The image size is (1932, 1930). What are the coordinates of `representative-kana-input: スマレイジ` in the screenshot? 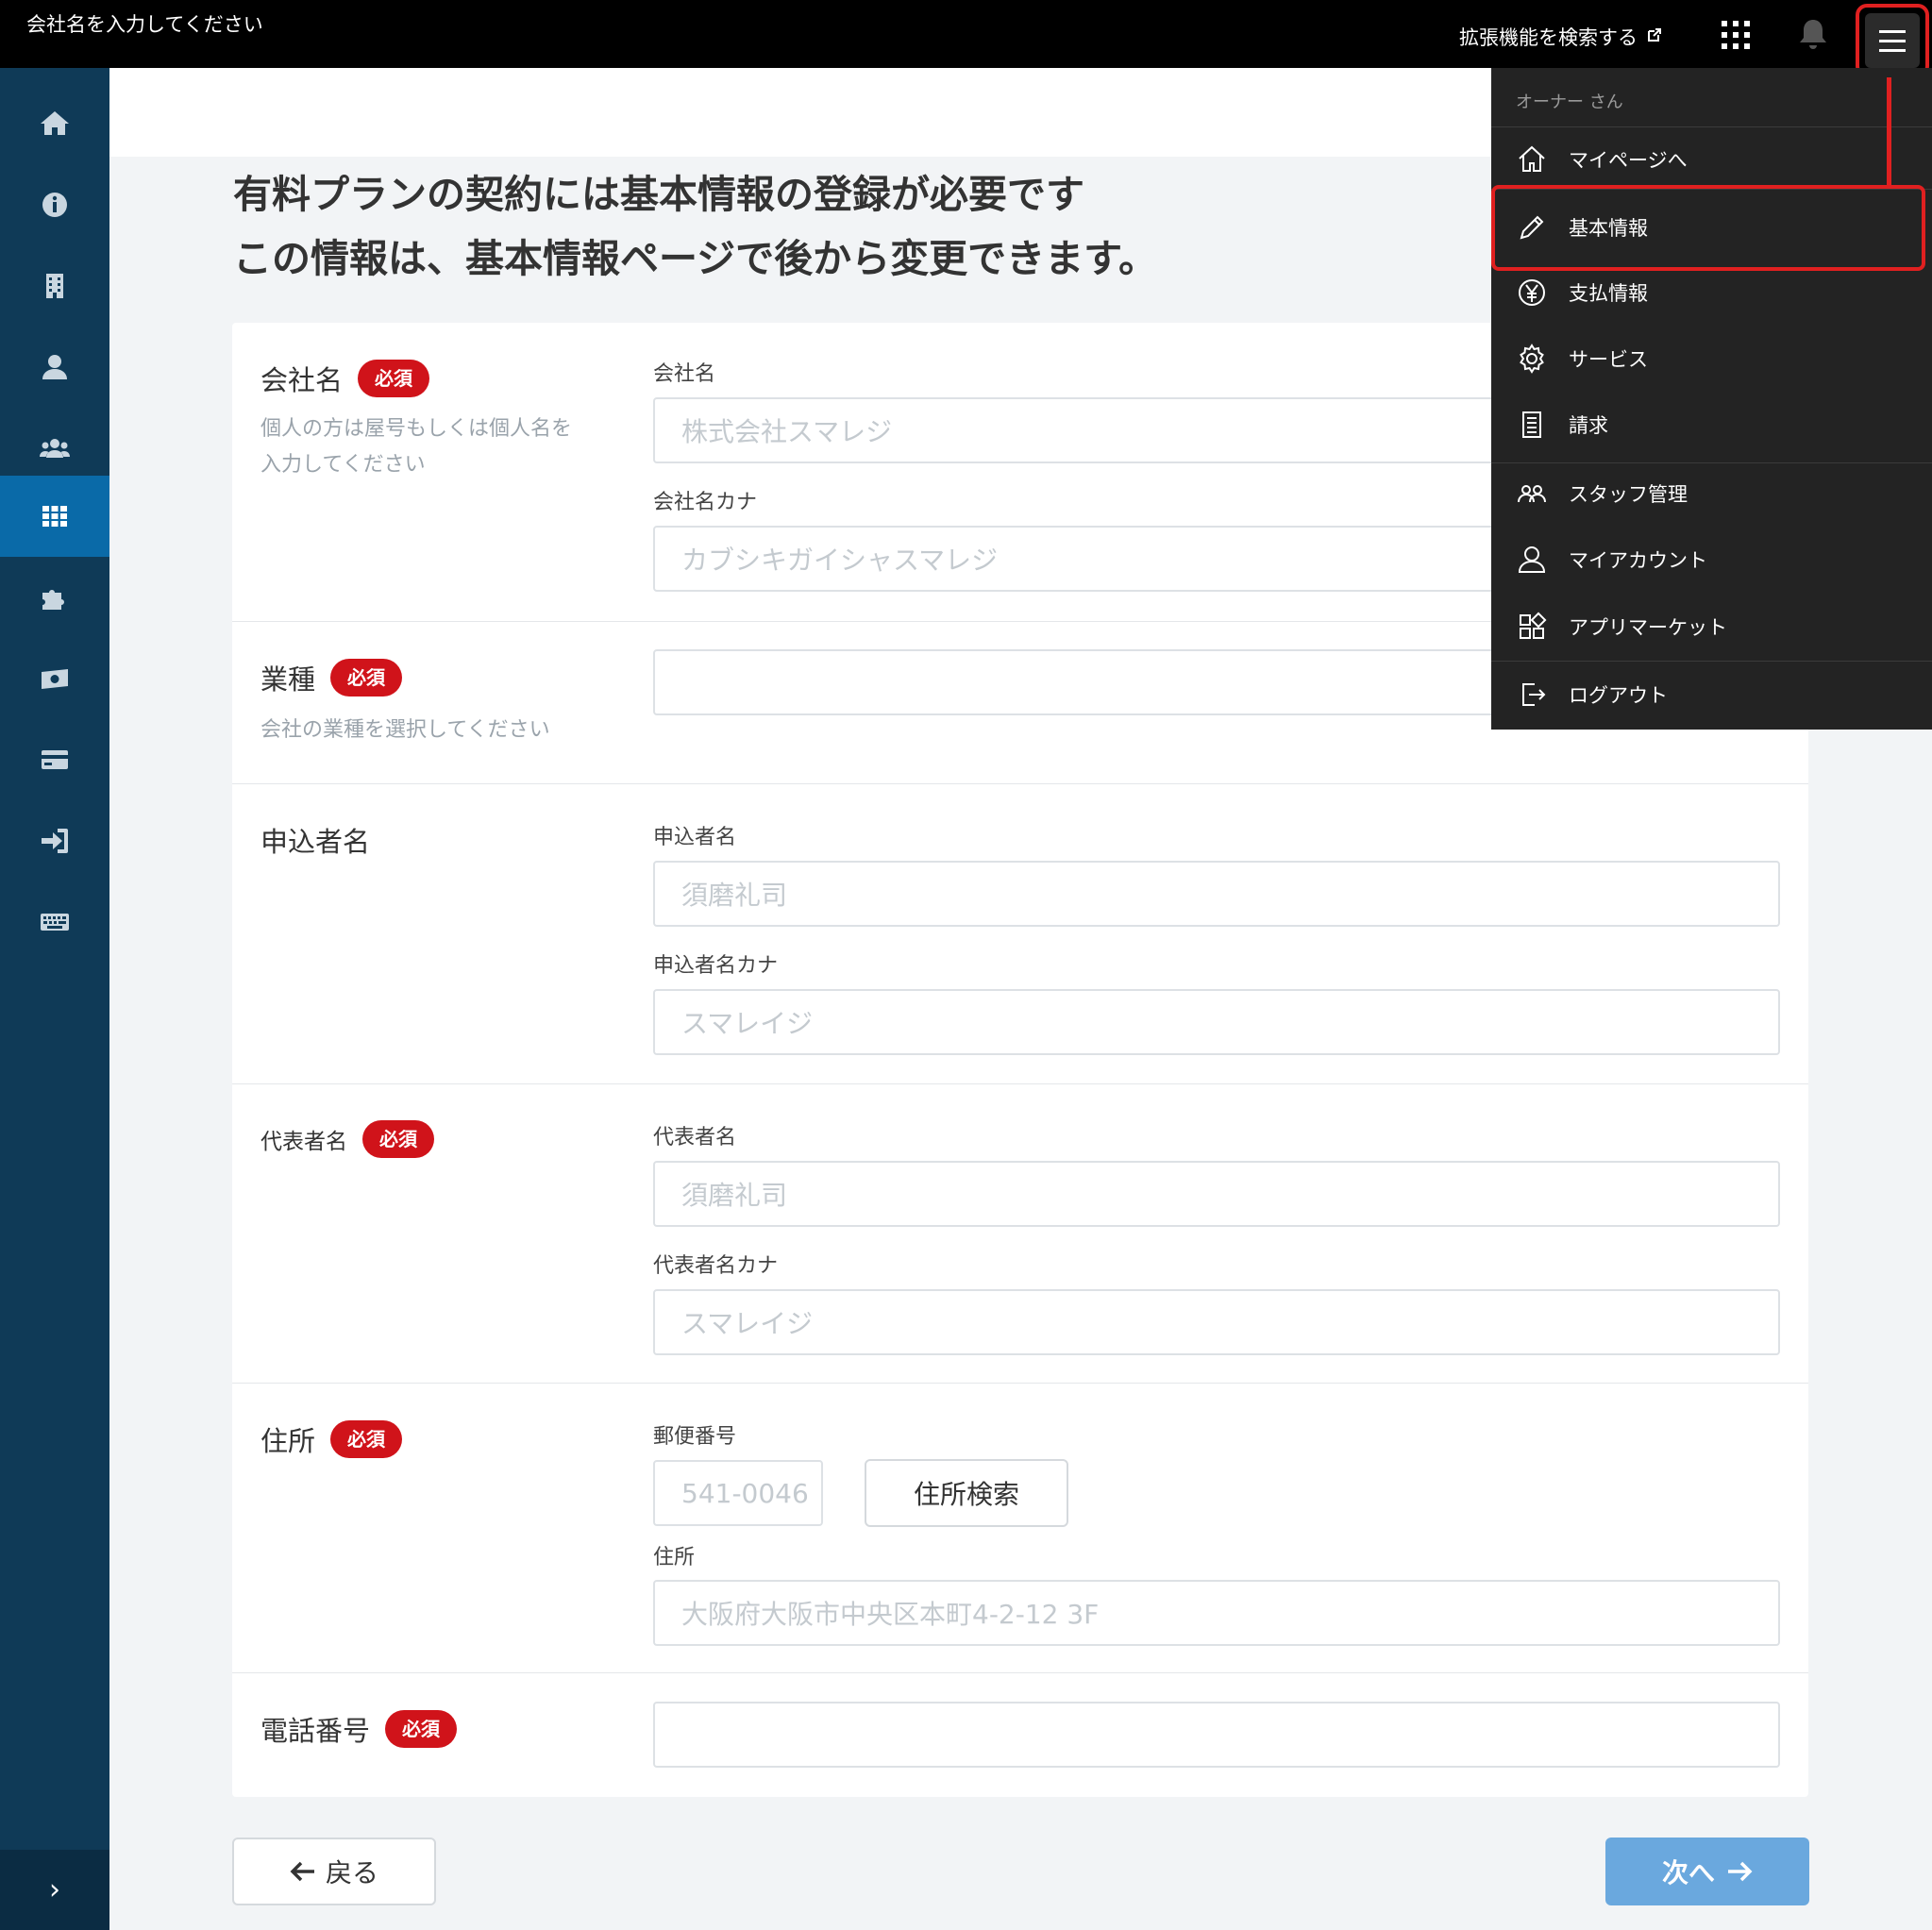 It's located at (1216, 1322).